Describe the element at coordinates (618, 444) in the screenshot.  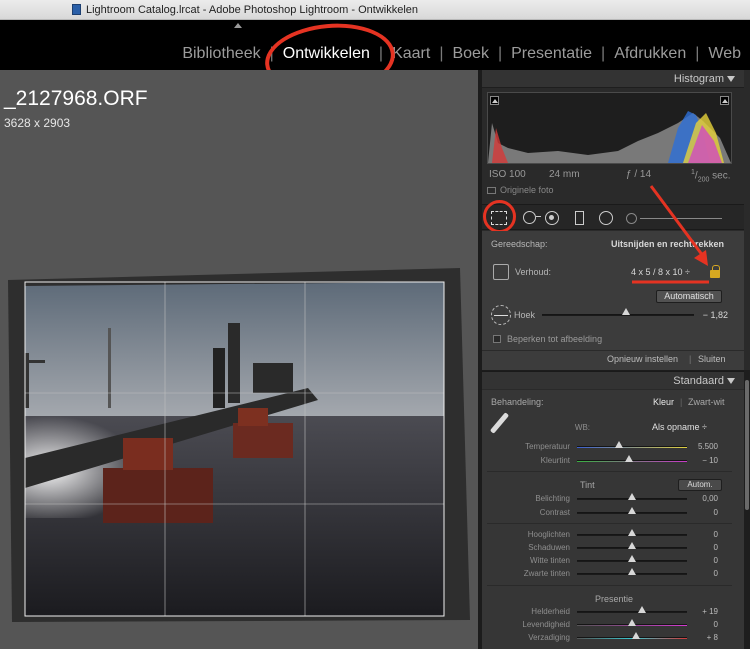
I see `temperature-slider-thumb` at that location.